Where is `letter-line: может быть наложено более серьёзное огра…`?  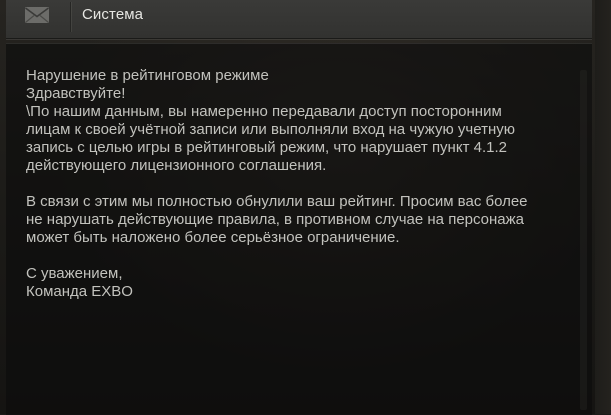
letter-line: может быть наложено более серьёзное огра… is located at coordinates (213, 237).